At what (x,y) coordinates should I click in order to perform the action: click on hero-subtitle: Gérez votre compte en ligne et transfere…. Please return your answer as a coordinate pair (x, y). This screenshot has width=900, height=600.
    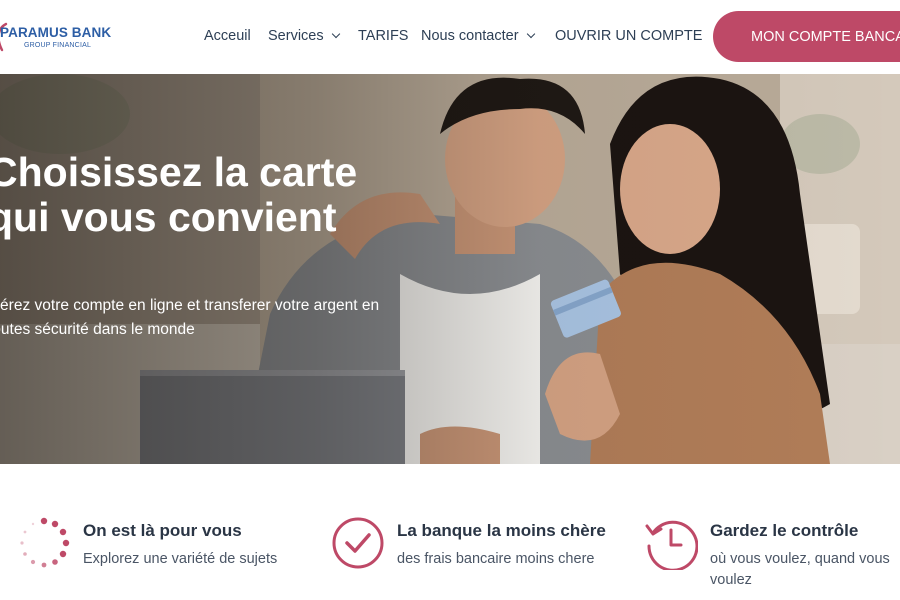
    Looking at the image, I should click on (190, 317).